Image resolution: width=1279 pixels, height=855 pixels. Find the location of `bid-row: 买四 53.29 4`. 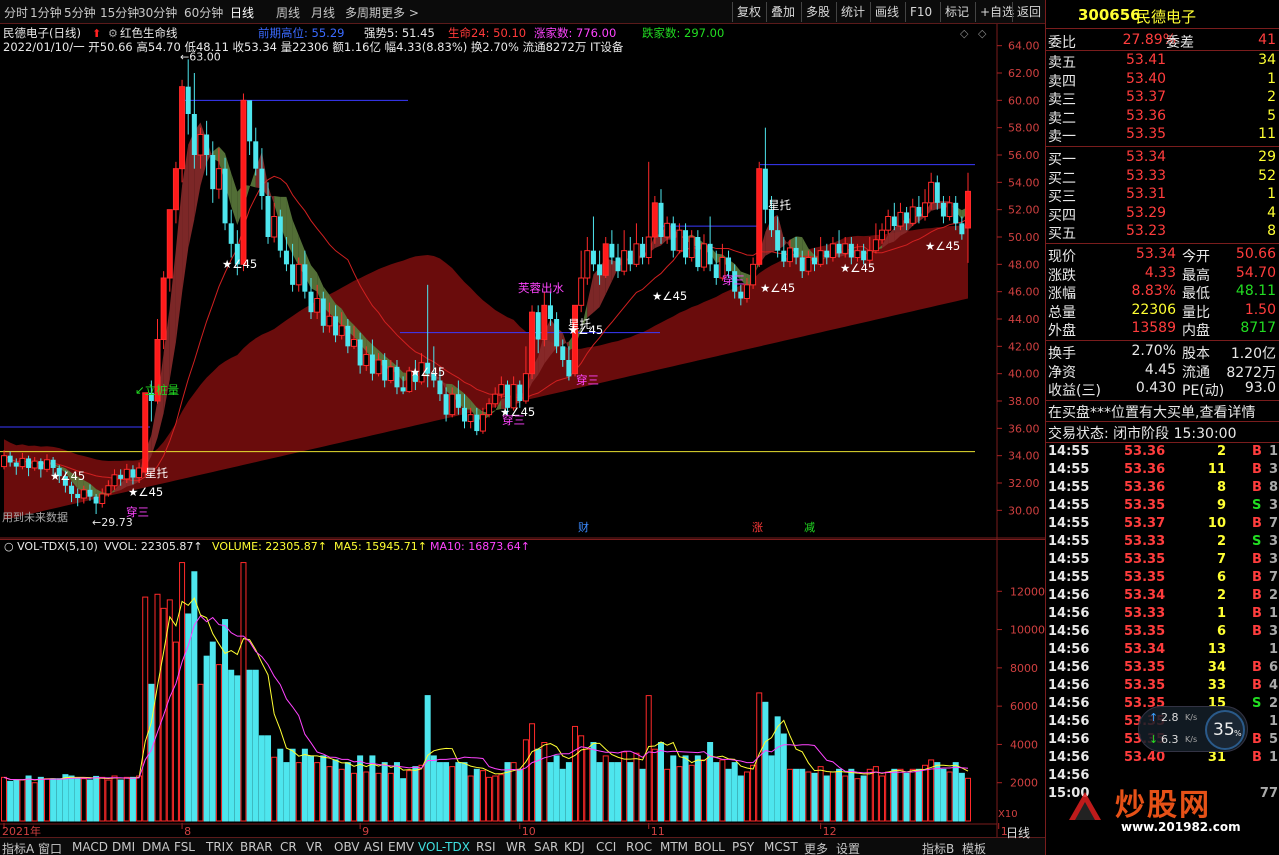

bid-row: 买四 53.29 4 is located at coordinates (1162, 214).